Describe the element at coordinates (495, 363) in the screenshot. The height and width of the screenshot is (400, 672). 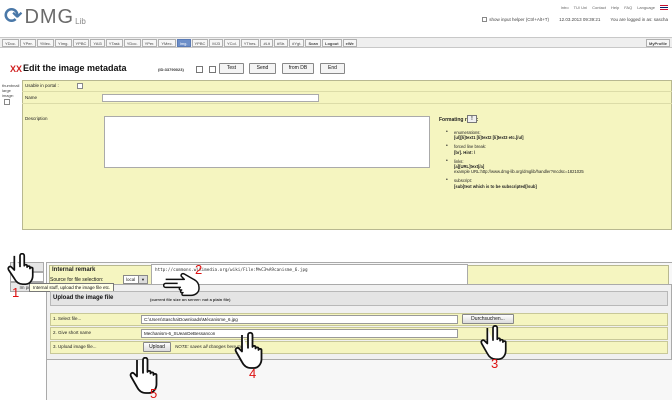
I see `callout-number: 3` at that location.